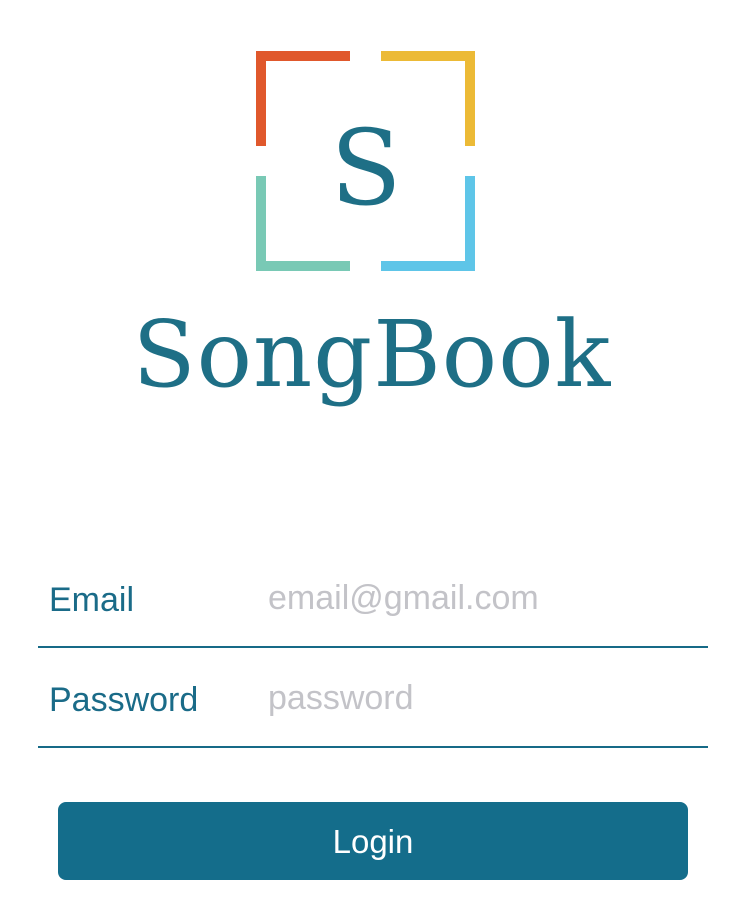 The height and width of the screenshot is (910, 744). What do you see at coordinates (124, 700) in the screenshot?
I see `password-label: Password` at bounding box center [124, 700].